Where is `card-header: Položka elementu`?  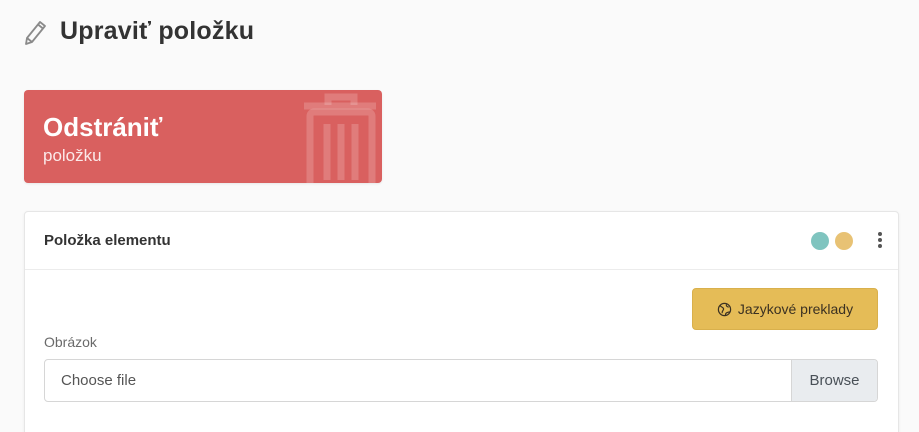
card-header: Položka elementu is located at coordinates (461, 241).